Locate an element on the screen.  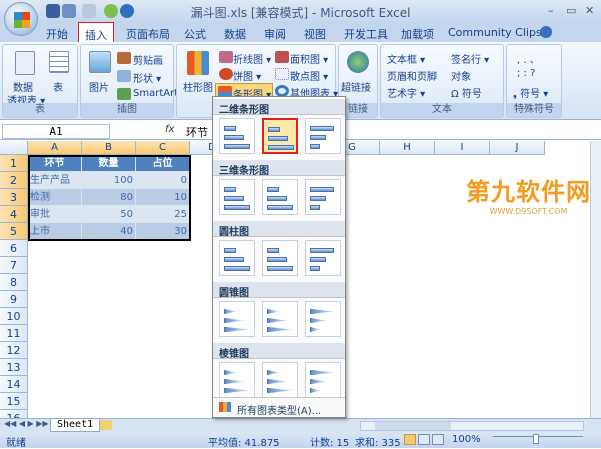
name-box: A1 is located at coordinates (56, 131).